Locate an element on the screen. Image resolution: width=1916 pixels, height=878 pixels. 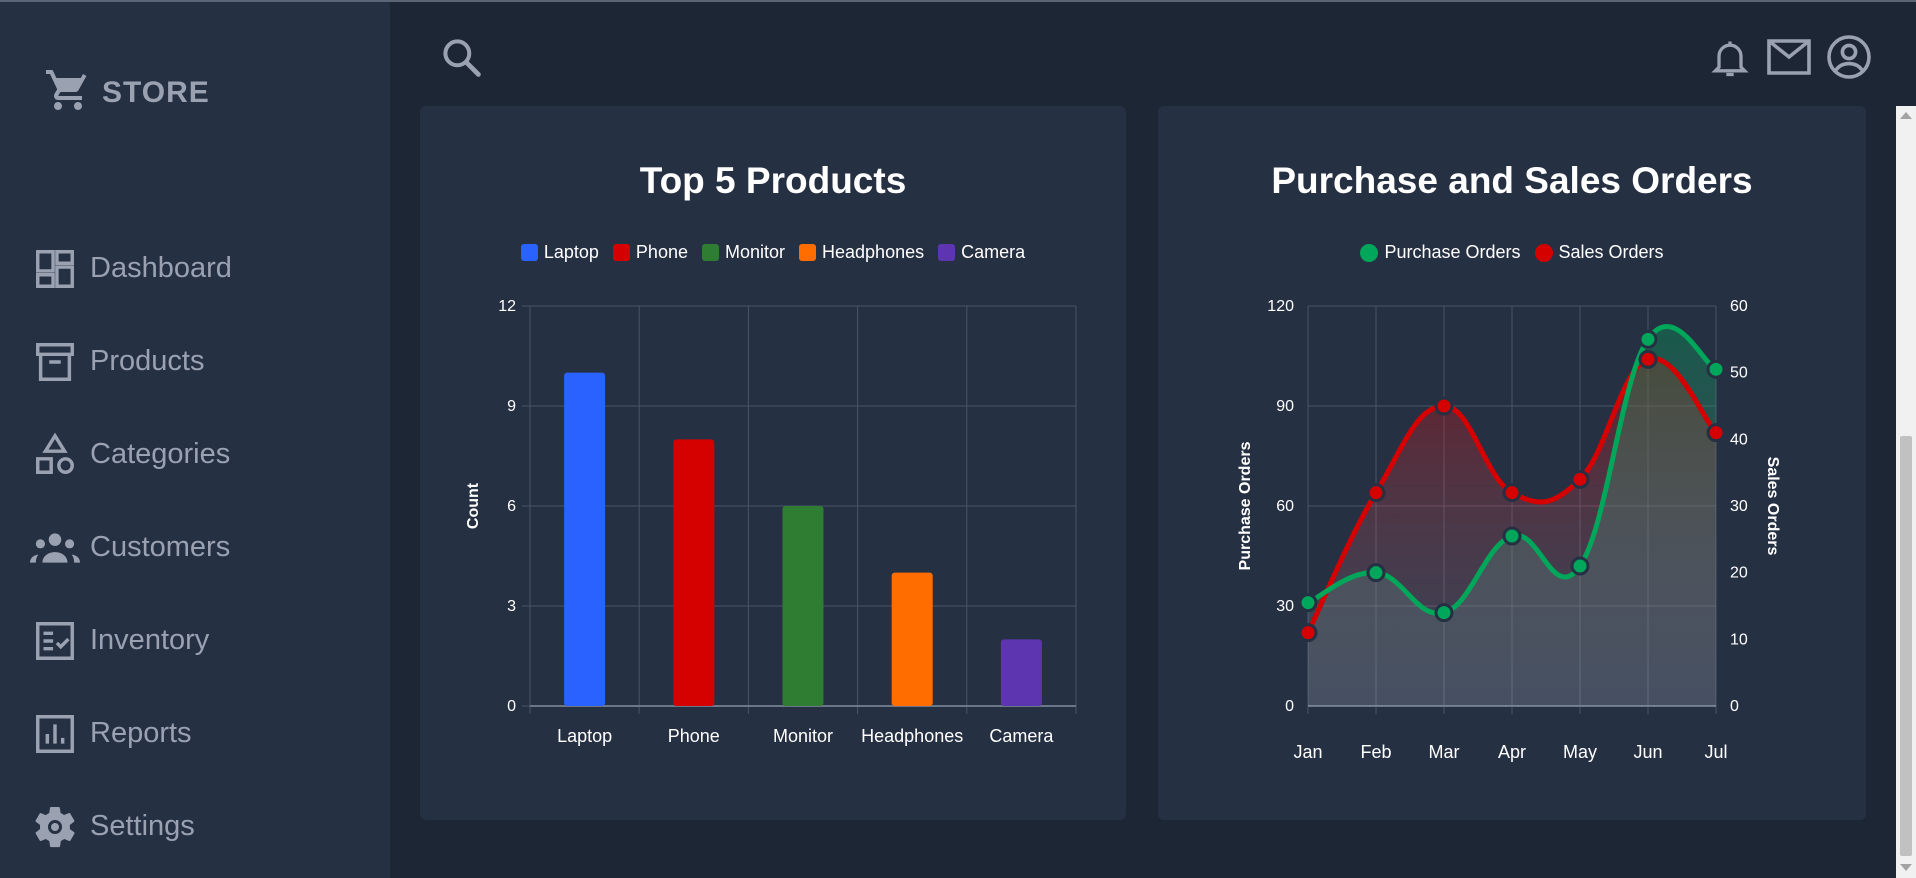
checklist-icon is located at coordinates (55, 641).